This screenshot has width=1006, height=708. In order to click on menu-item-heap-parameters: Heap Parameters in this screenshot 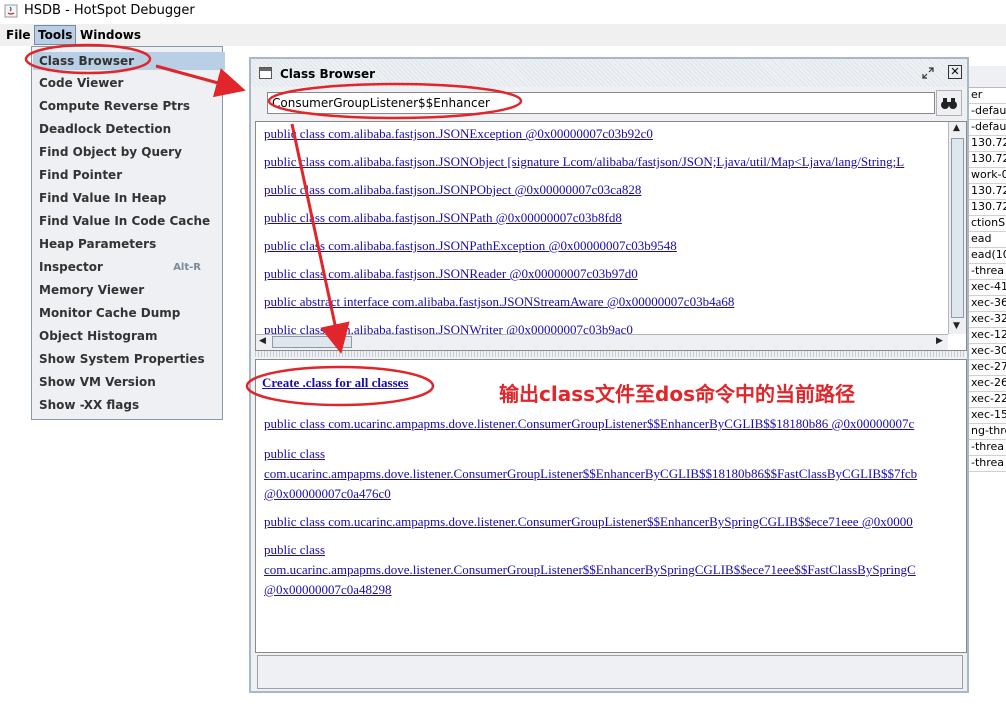, I will do `click(97, 244)`.